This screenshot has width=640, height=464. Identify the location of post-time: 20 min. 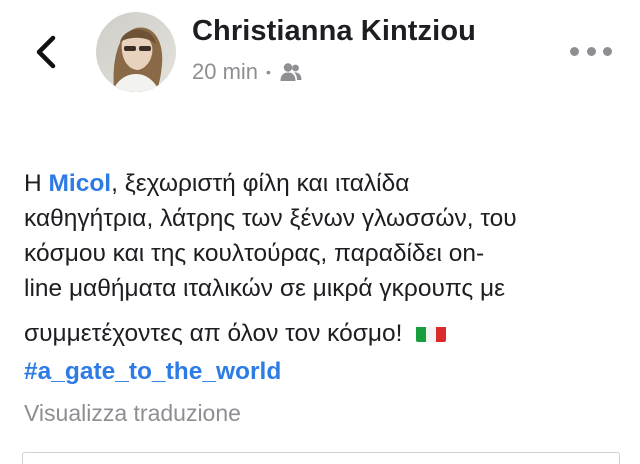
(225, 72).